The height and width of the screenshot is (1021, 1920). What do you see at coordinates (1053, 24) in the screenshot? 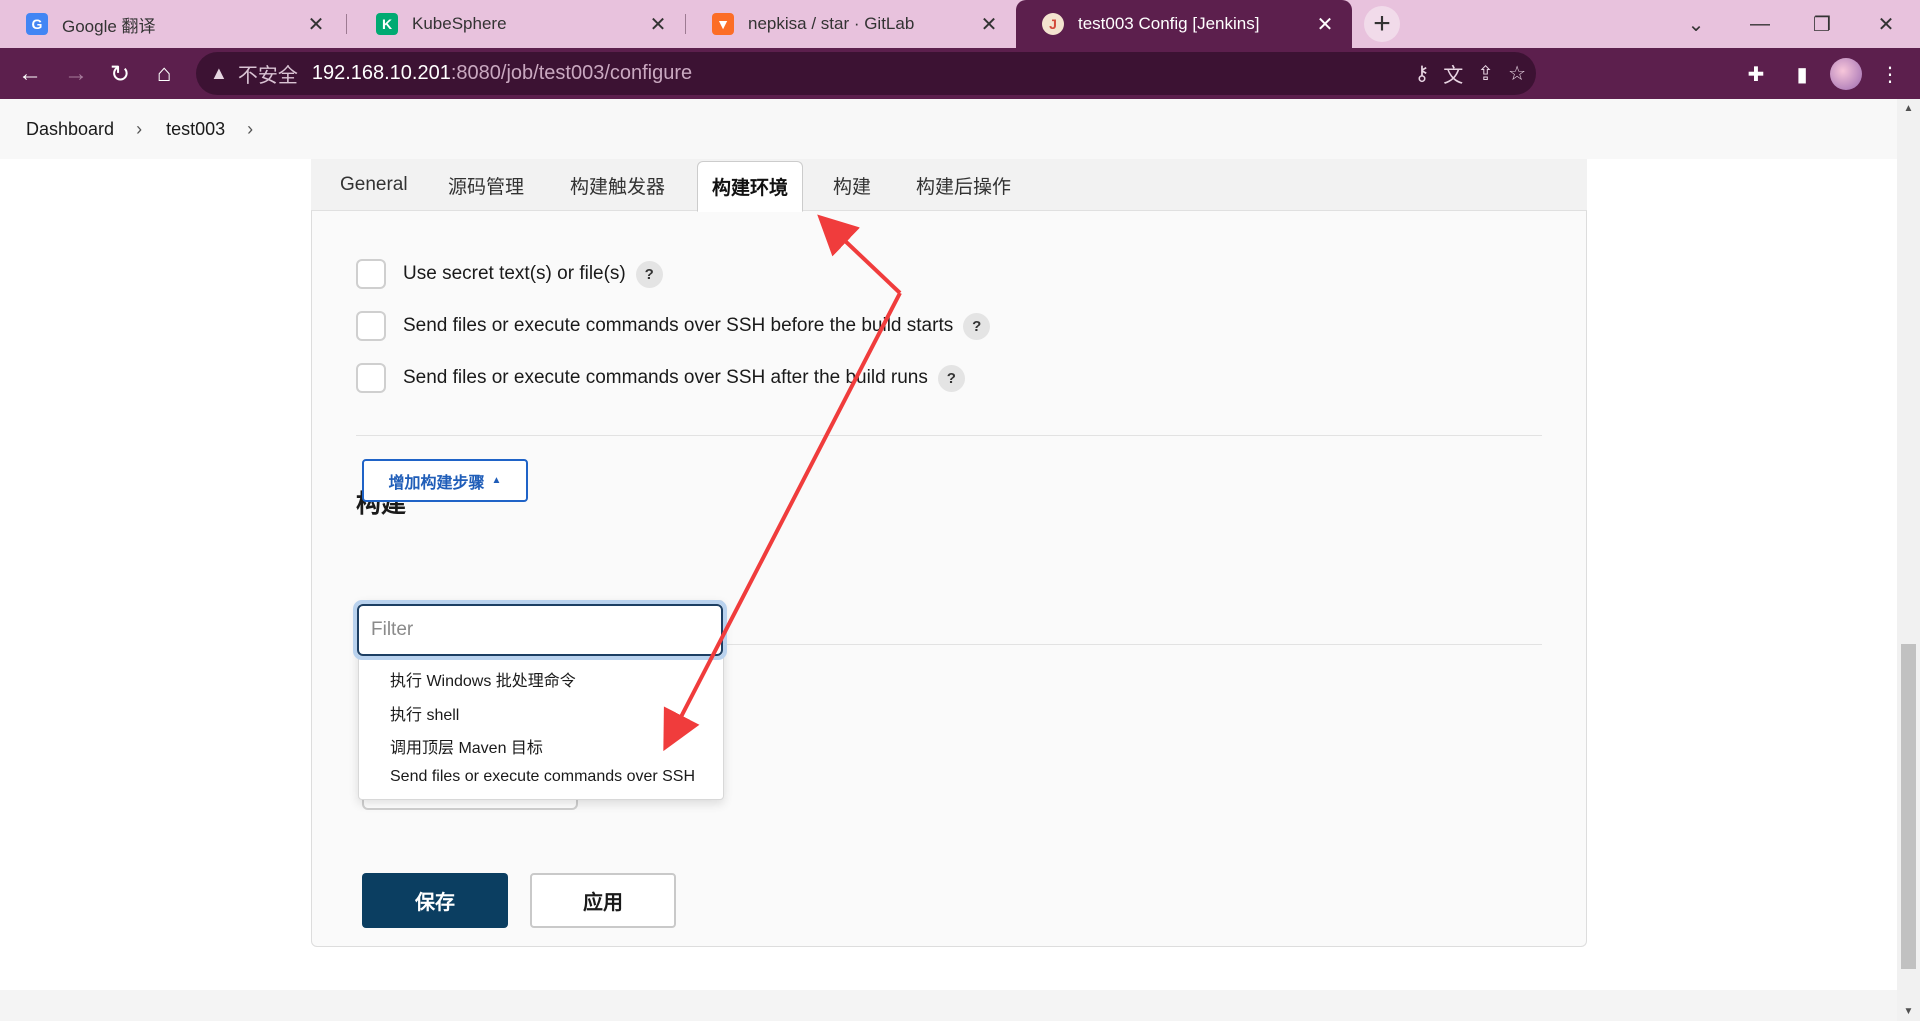
I see `jenkins-icon: J` at bounding box center [1053, 24].